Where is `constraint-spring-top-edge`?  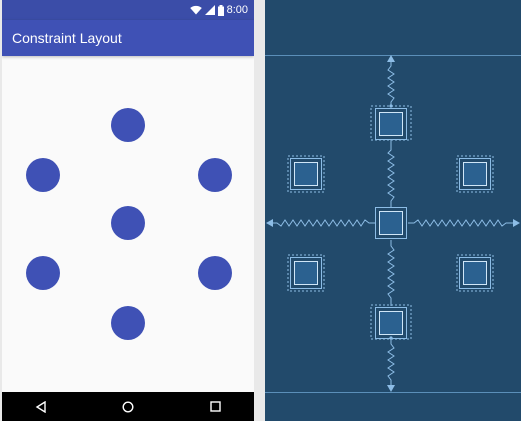 constraint-spring-top-edge is located at coordinates (391, 83).